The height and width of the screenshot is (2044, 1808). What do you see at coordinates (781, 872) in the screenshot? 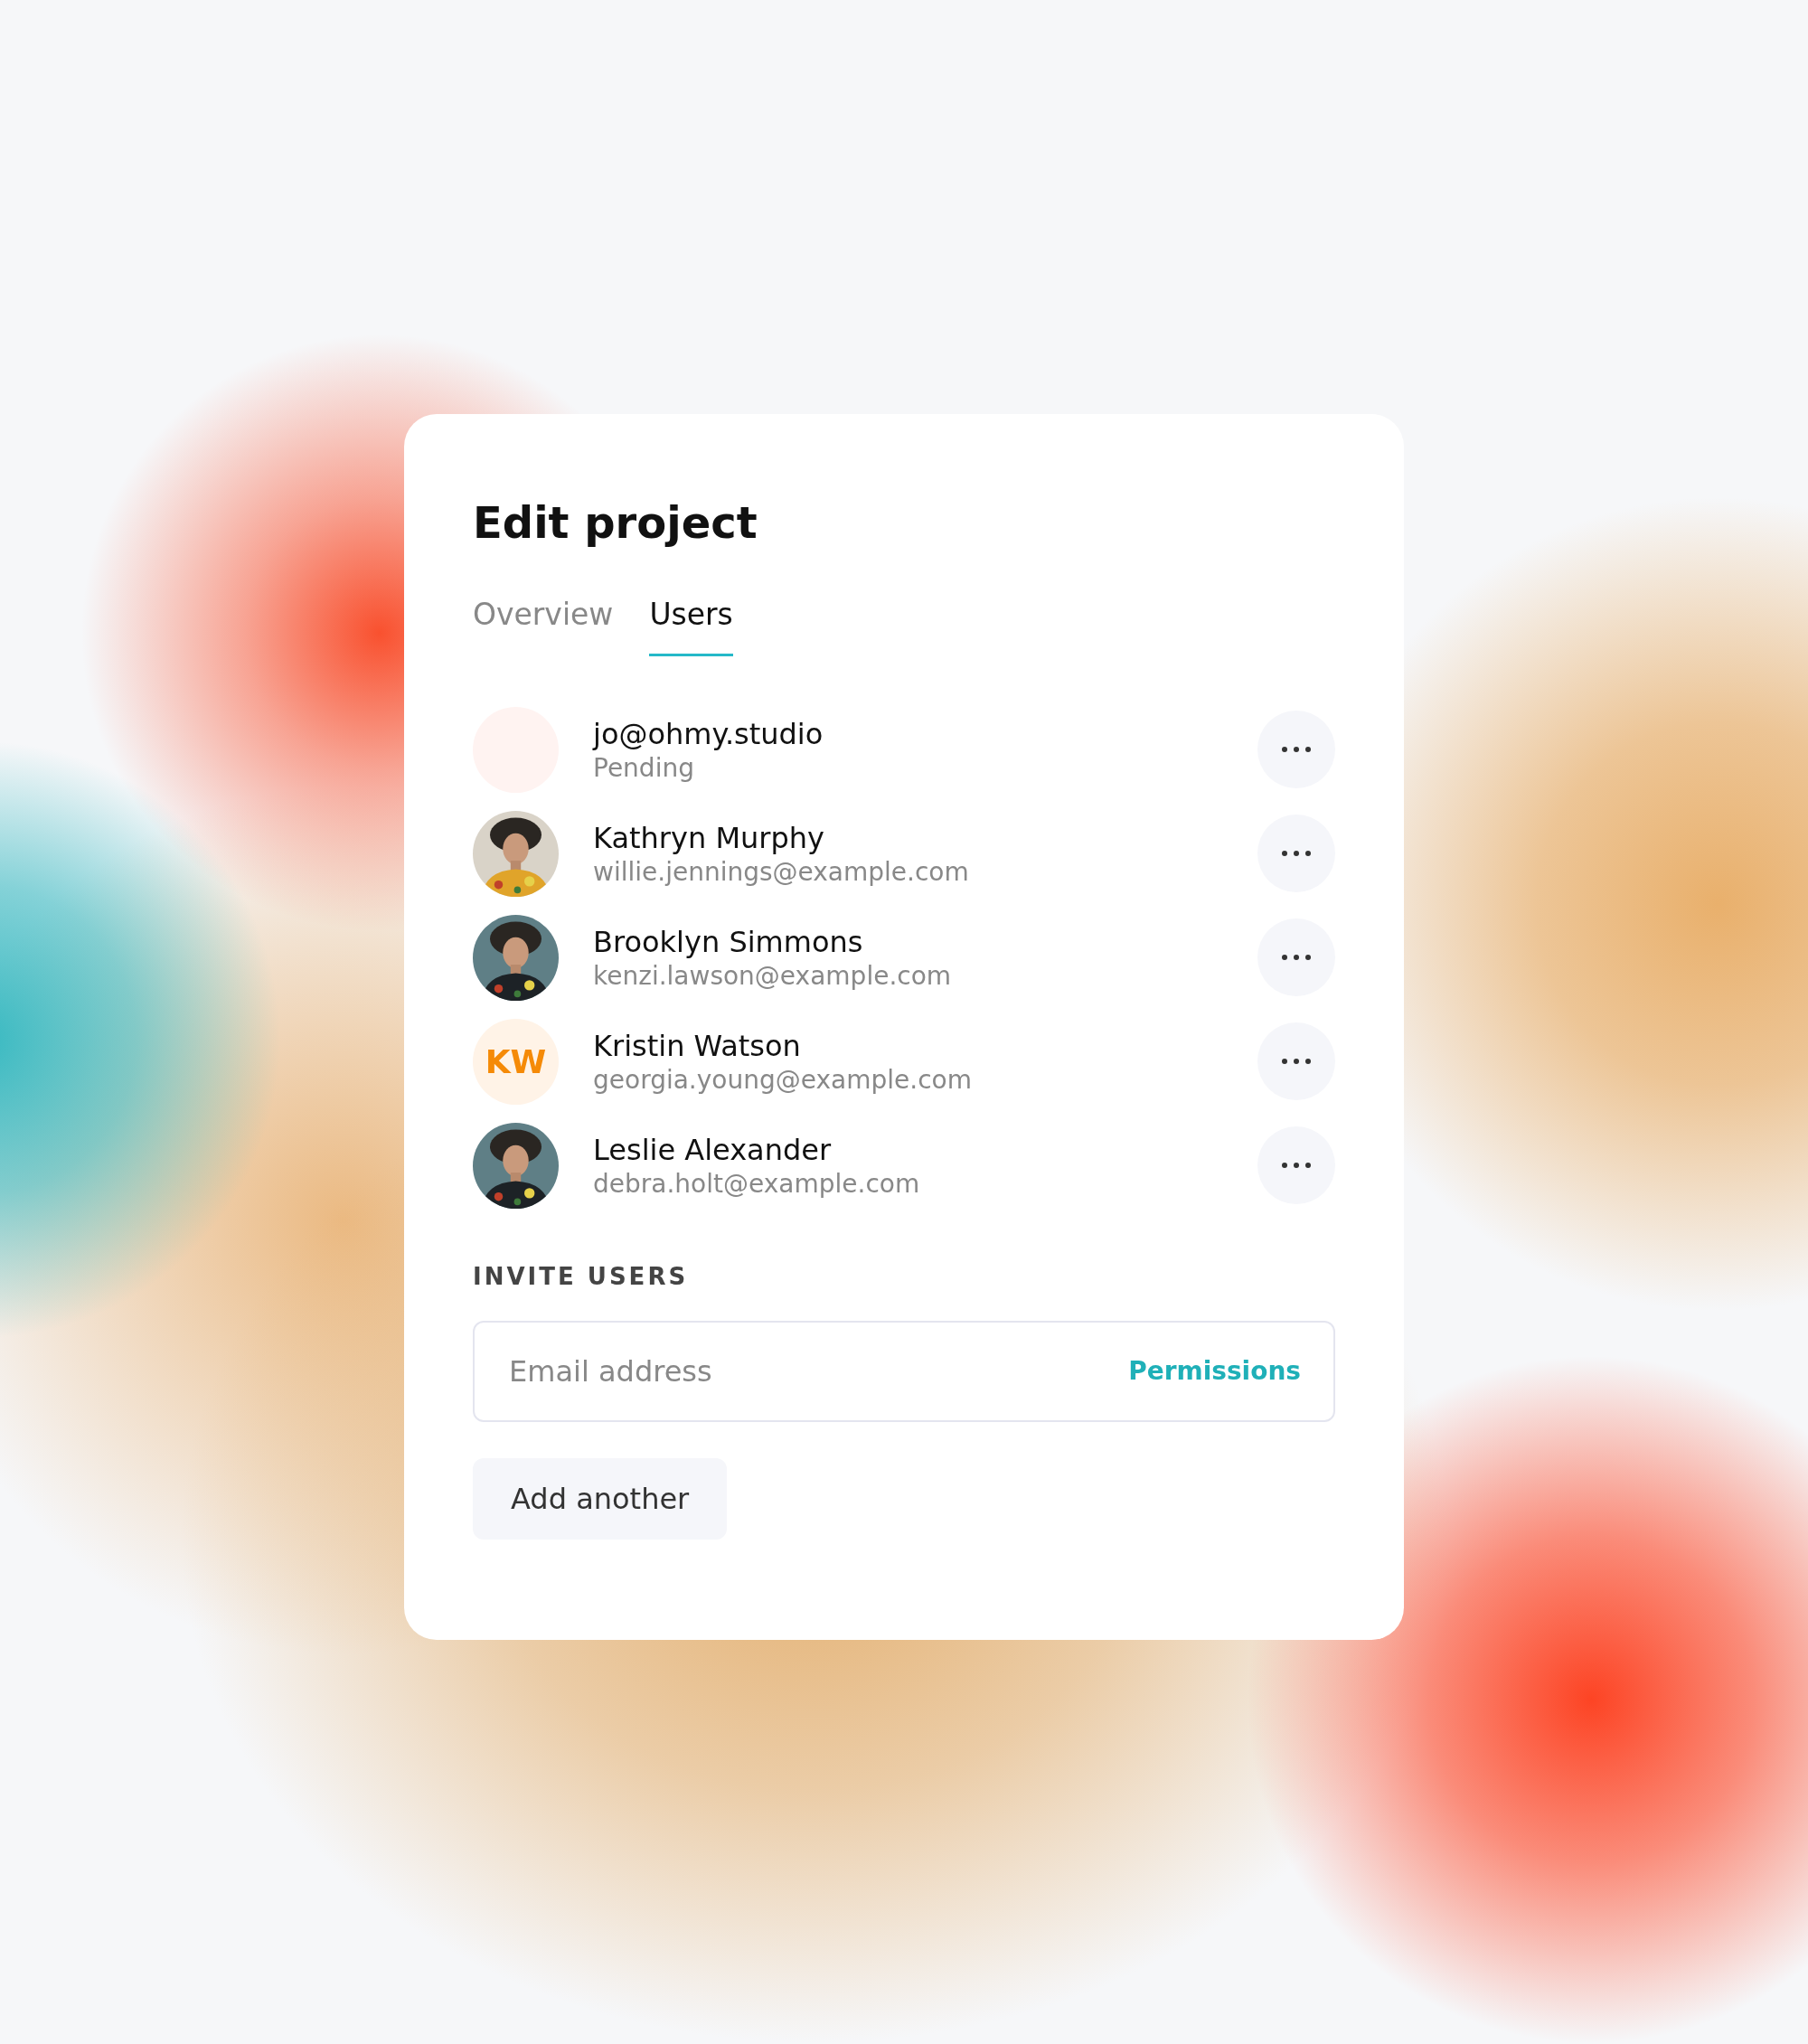
I see `user-detail: willie.jennings@example.com` at bounding box center [781, 872].